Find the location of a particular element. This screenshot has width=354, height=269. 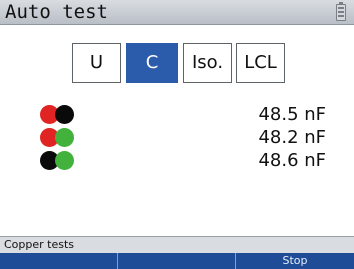

stop-button: Stop is located at coordinates (295, 261).